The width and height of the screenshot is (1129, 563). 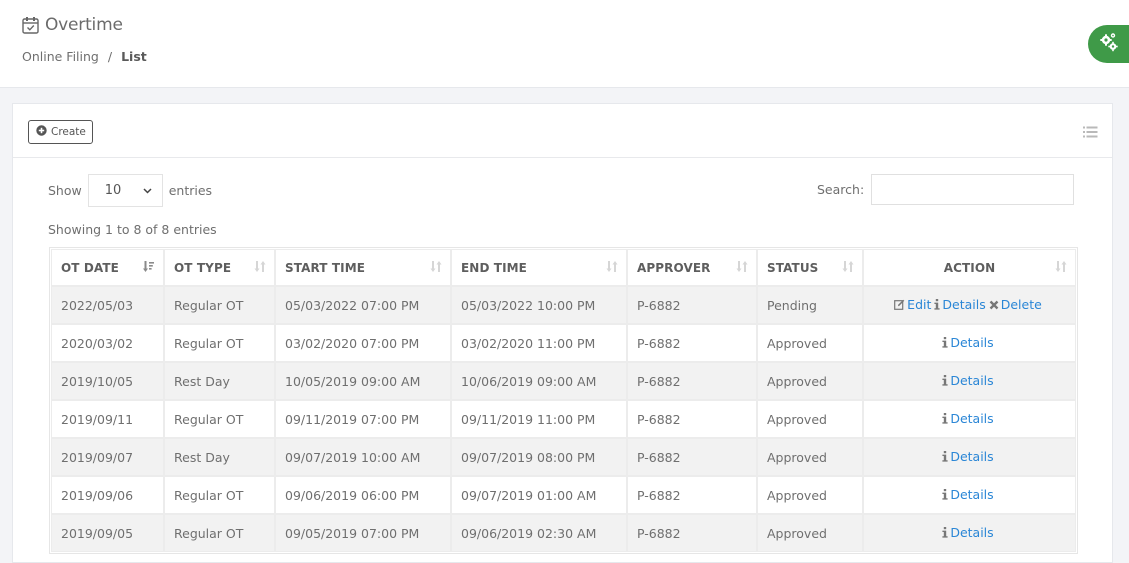 What do you see at coordinates (107, 457) in the screenshot?
I see `ot-date-cell: 2019/09/07` at bounding box center [107, 457].